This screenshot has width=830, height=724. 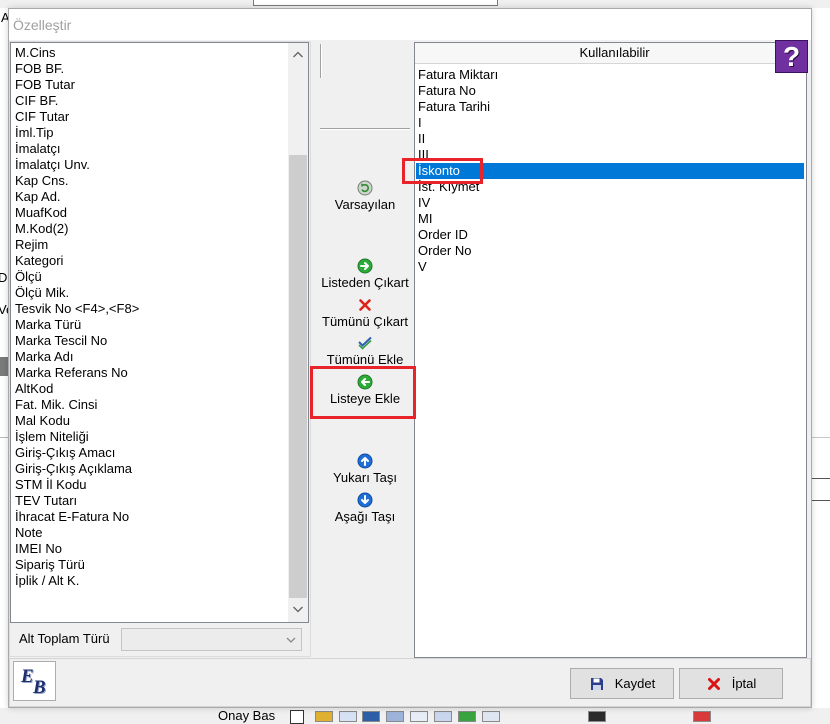 I want to click on help-icon: ?, so click(x=791, y=56).